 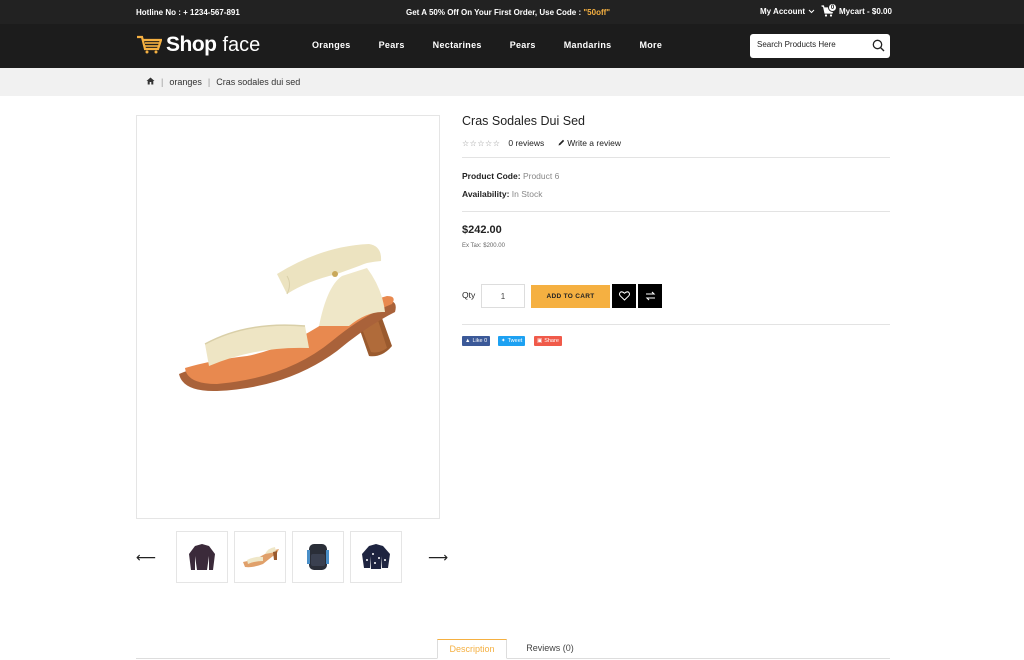 What do you see at coordinates (468, 341) in the screenshot?
I see `thumbs-up-icon: ▲` at bounding box center [468, 341].